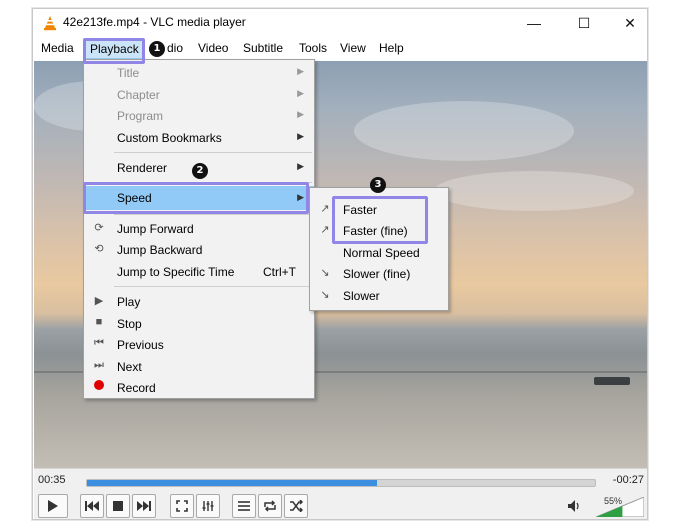  Describe the element at coordinates (99, 365) in the screenshot. I see `next-icon: ⏭` at that location.